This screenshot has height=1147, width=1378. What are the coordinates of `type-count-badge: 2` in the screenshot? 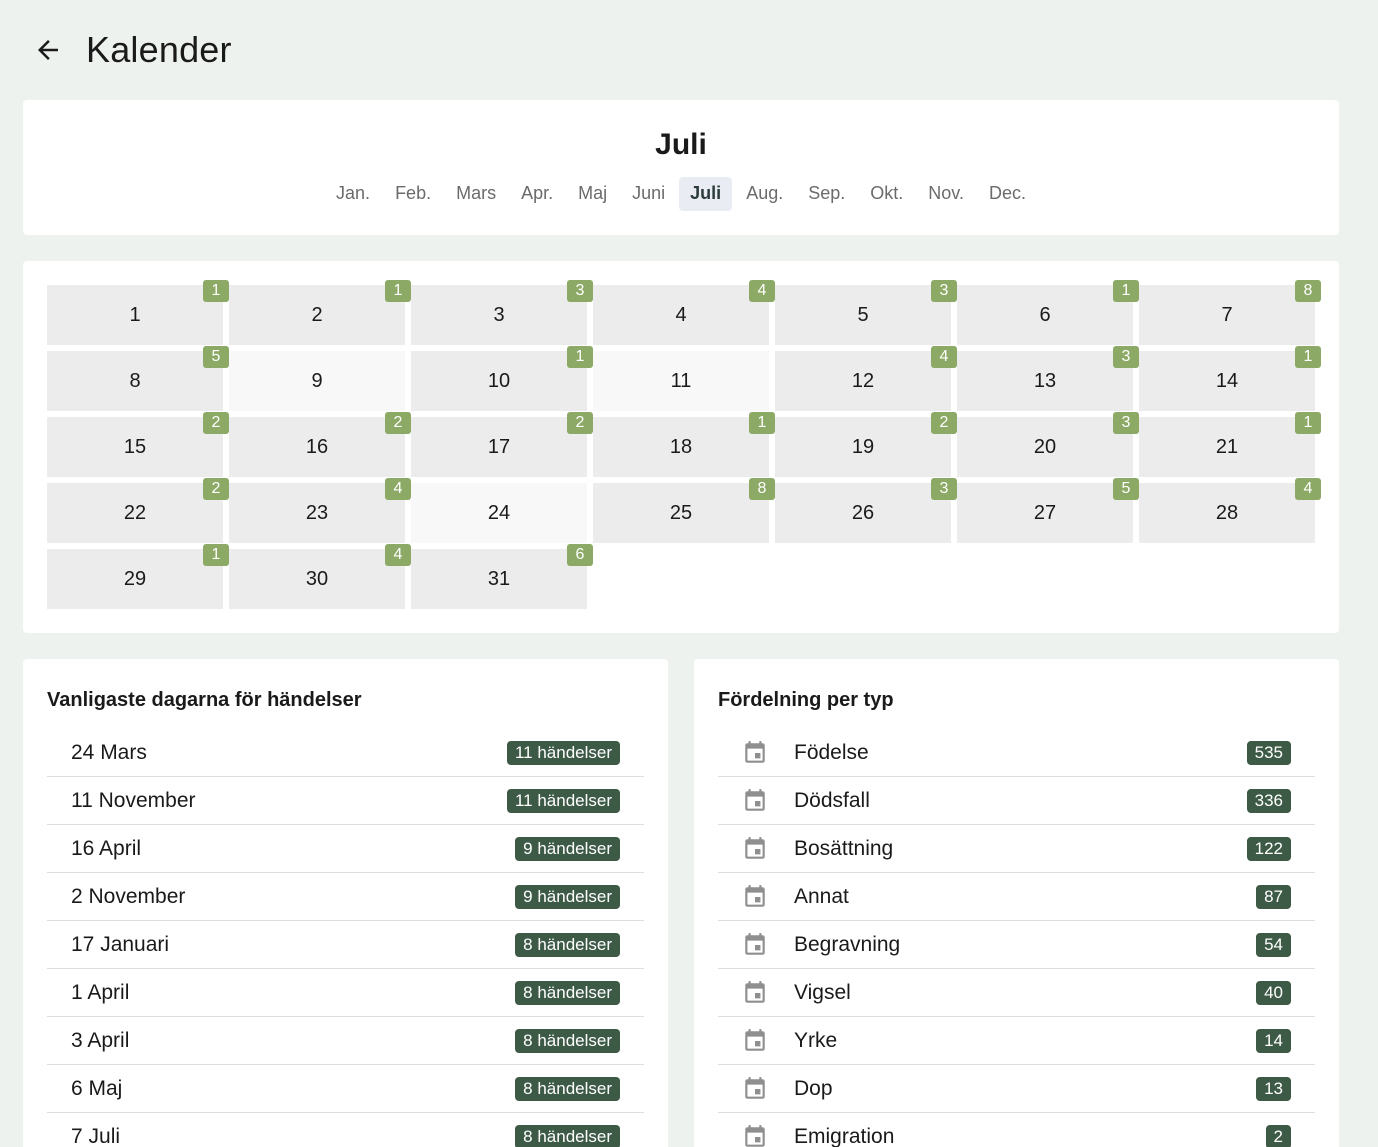 It's located at (1278, 1135).